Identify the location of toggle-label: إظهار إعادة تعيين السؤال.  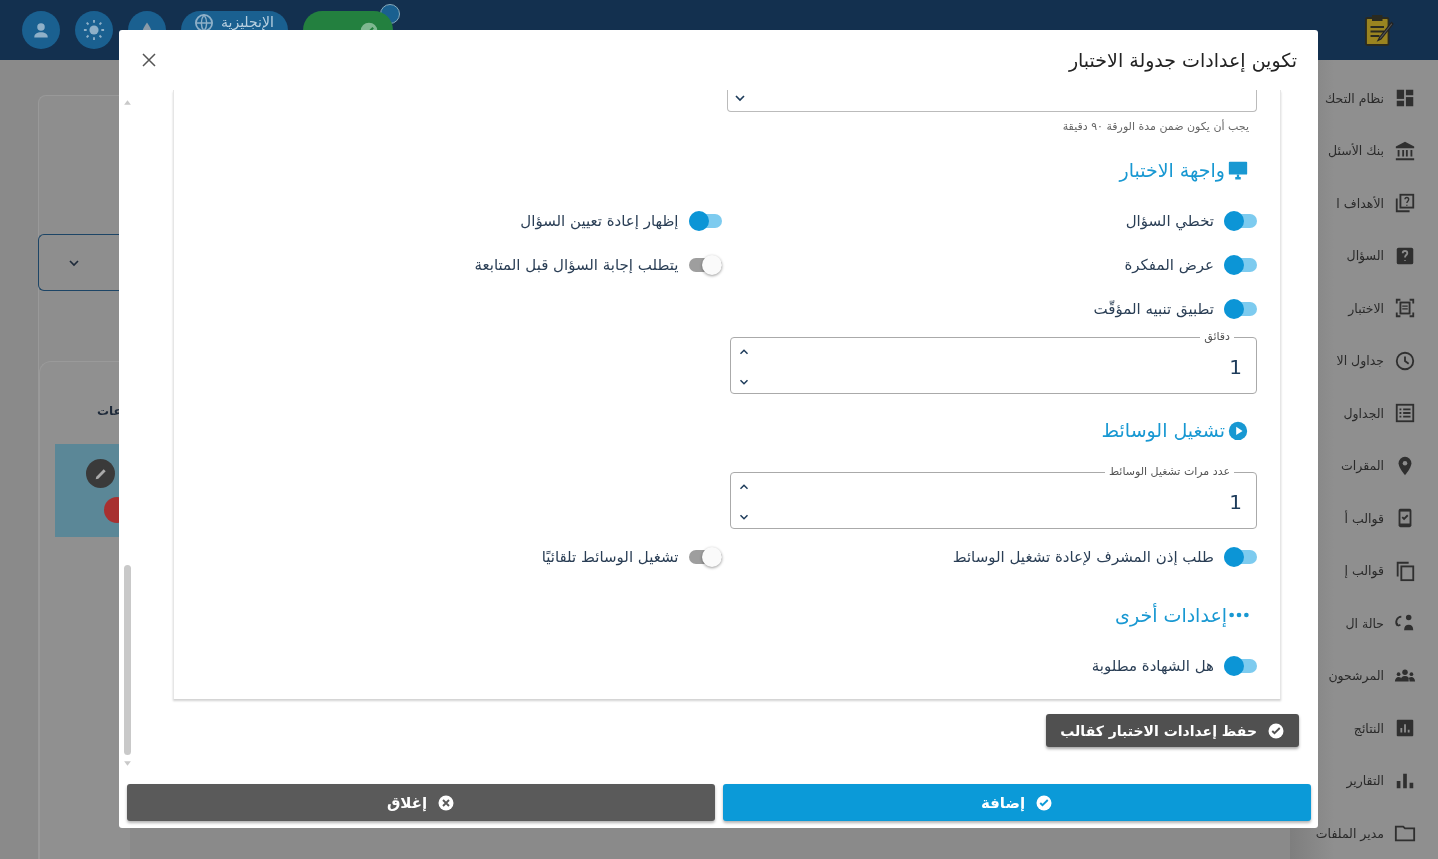
(599, 221).